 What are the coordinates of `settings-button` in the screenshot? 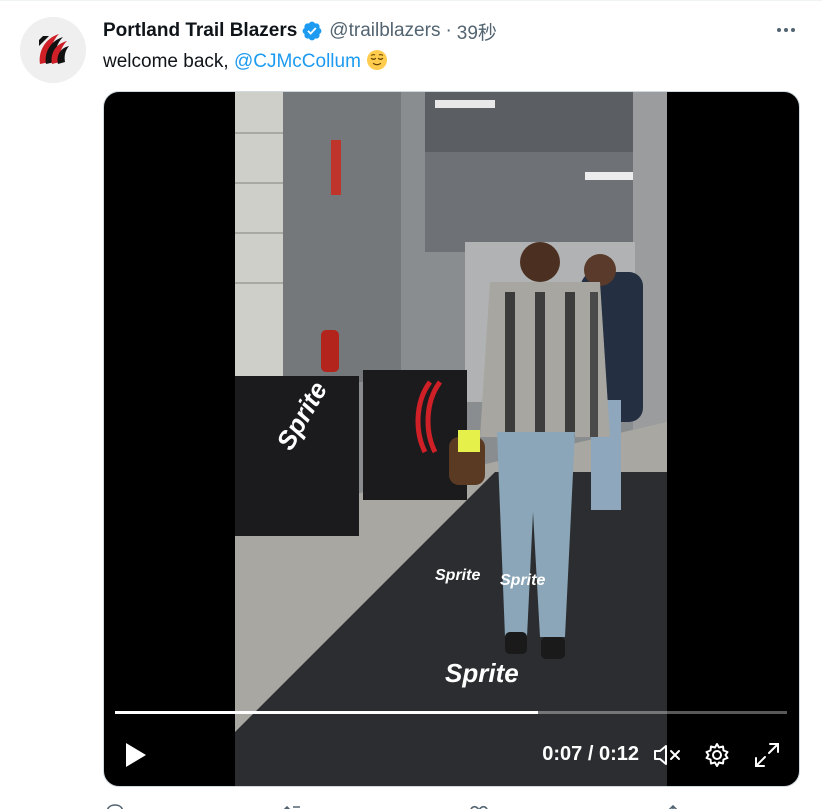 It's located at (717, 755).